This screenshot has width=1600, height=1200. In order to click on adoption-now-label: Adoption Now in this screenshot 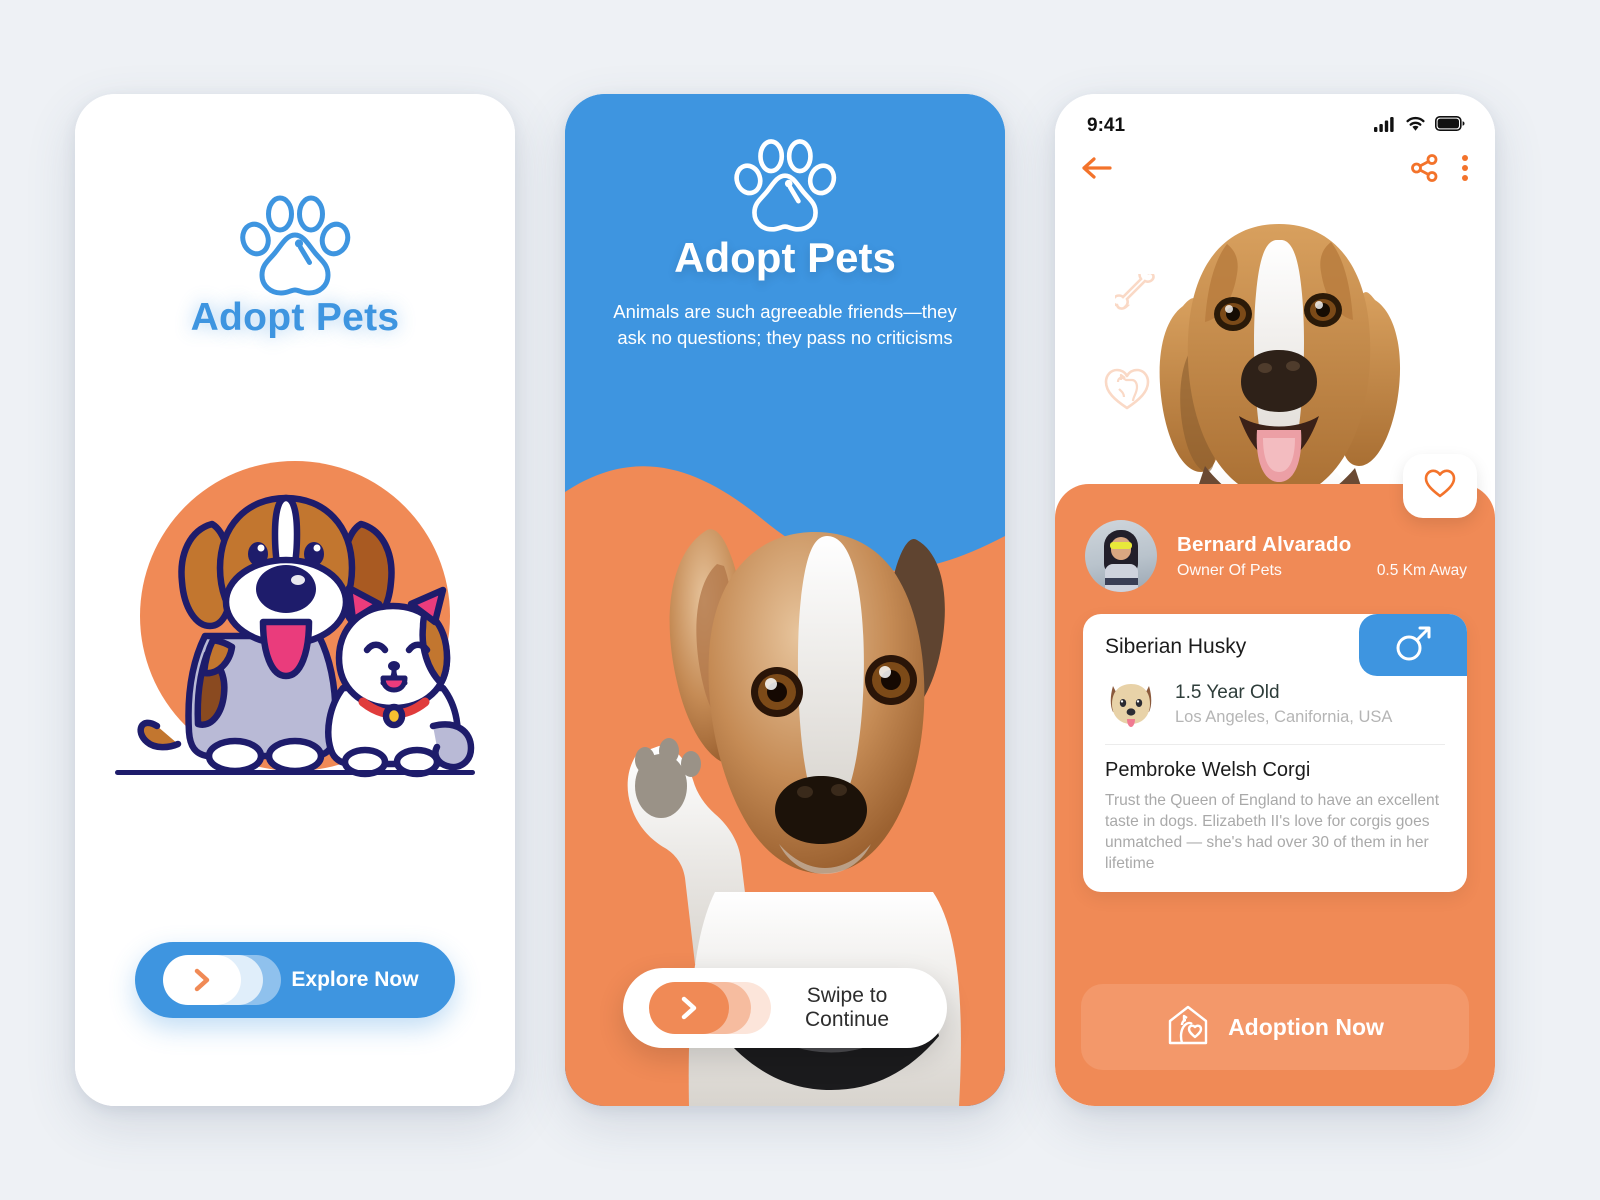, I will do `click(1306, 1026)`.